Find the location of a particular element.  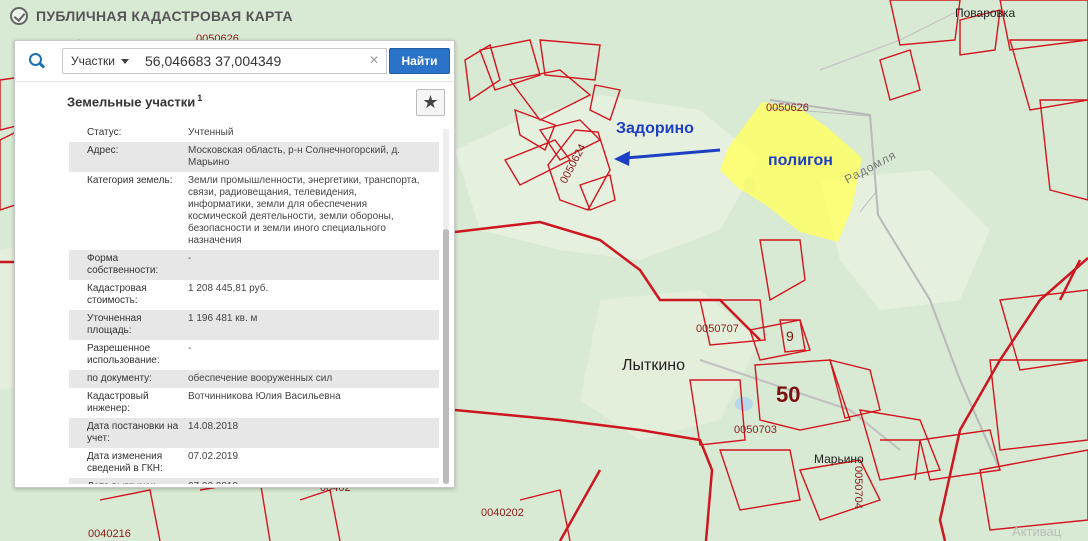

panel-count: 1 is located at coordinates (200, 98).